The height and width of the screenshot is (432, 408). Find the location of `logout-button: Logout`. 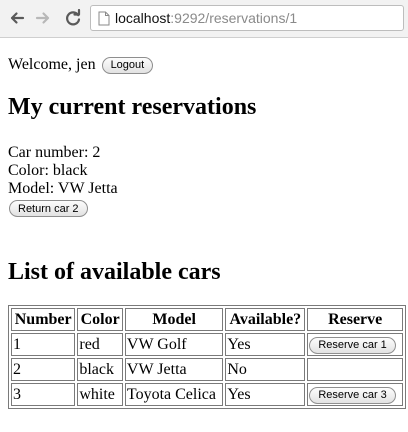

logout-button: Logout is located at coordinates (127, 65).